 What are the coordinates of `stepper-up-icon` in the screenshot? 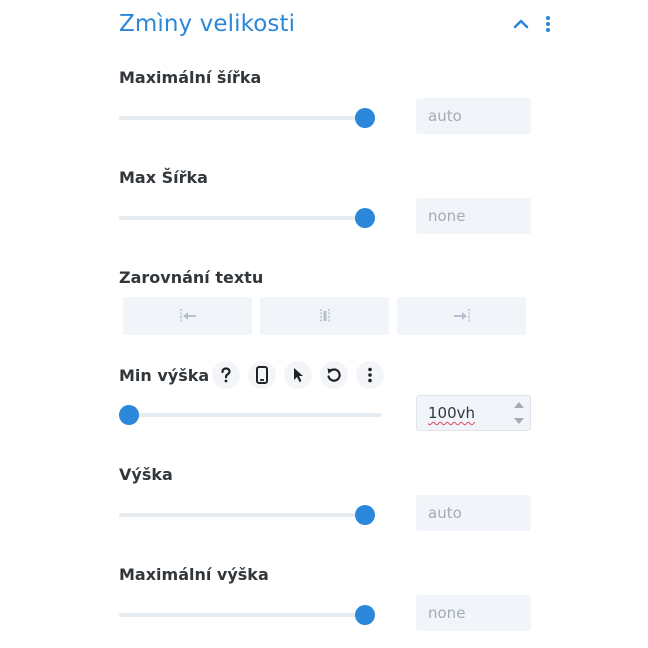 It's located at (519, 405).